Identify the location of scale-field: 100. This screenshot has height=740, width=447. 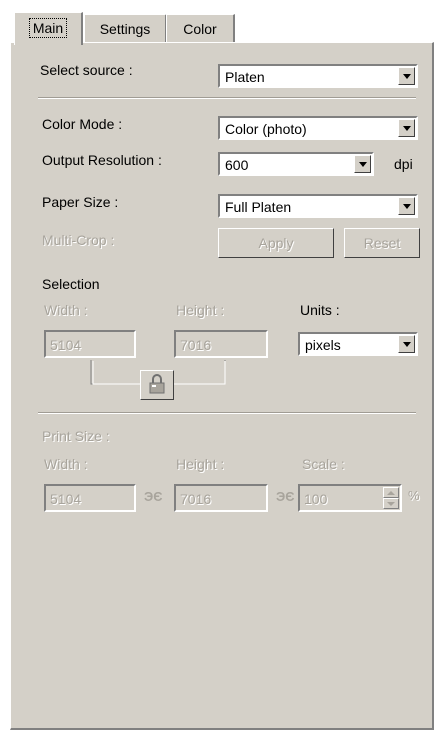
(350, 498).